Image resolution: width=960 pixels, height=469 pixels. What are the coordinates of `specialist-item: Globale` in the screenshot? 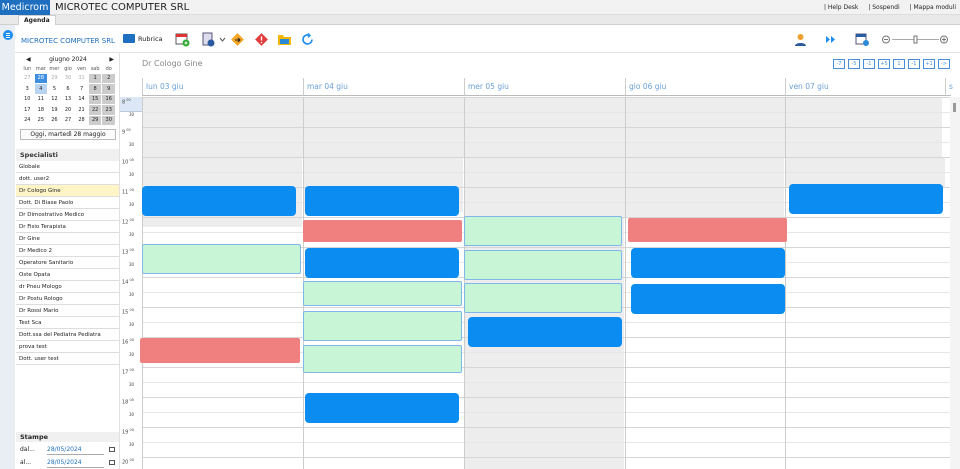 It's located at (67, 167).